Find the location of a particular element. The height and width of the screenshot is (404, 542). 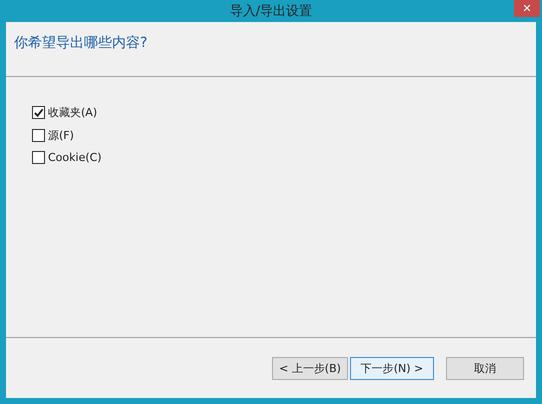

dialog-button: < 上一步(B) is located at coordinates (310, 368).